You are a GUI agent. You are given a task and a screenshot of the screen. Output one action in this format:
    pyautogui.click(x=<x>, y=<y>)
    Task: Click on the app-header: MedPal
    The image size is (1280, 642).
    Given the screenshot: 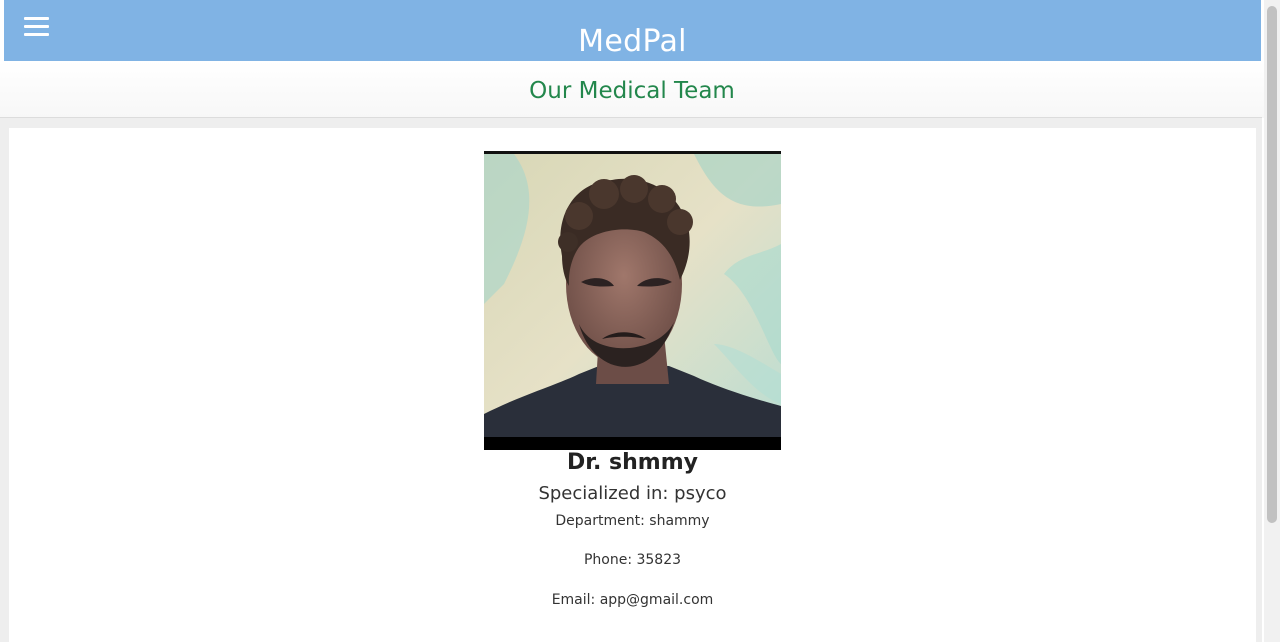 What is the action you would take?
    pyautogui.click(x=632, y=30)
    